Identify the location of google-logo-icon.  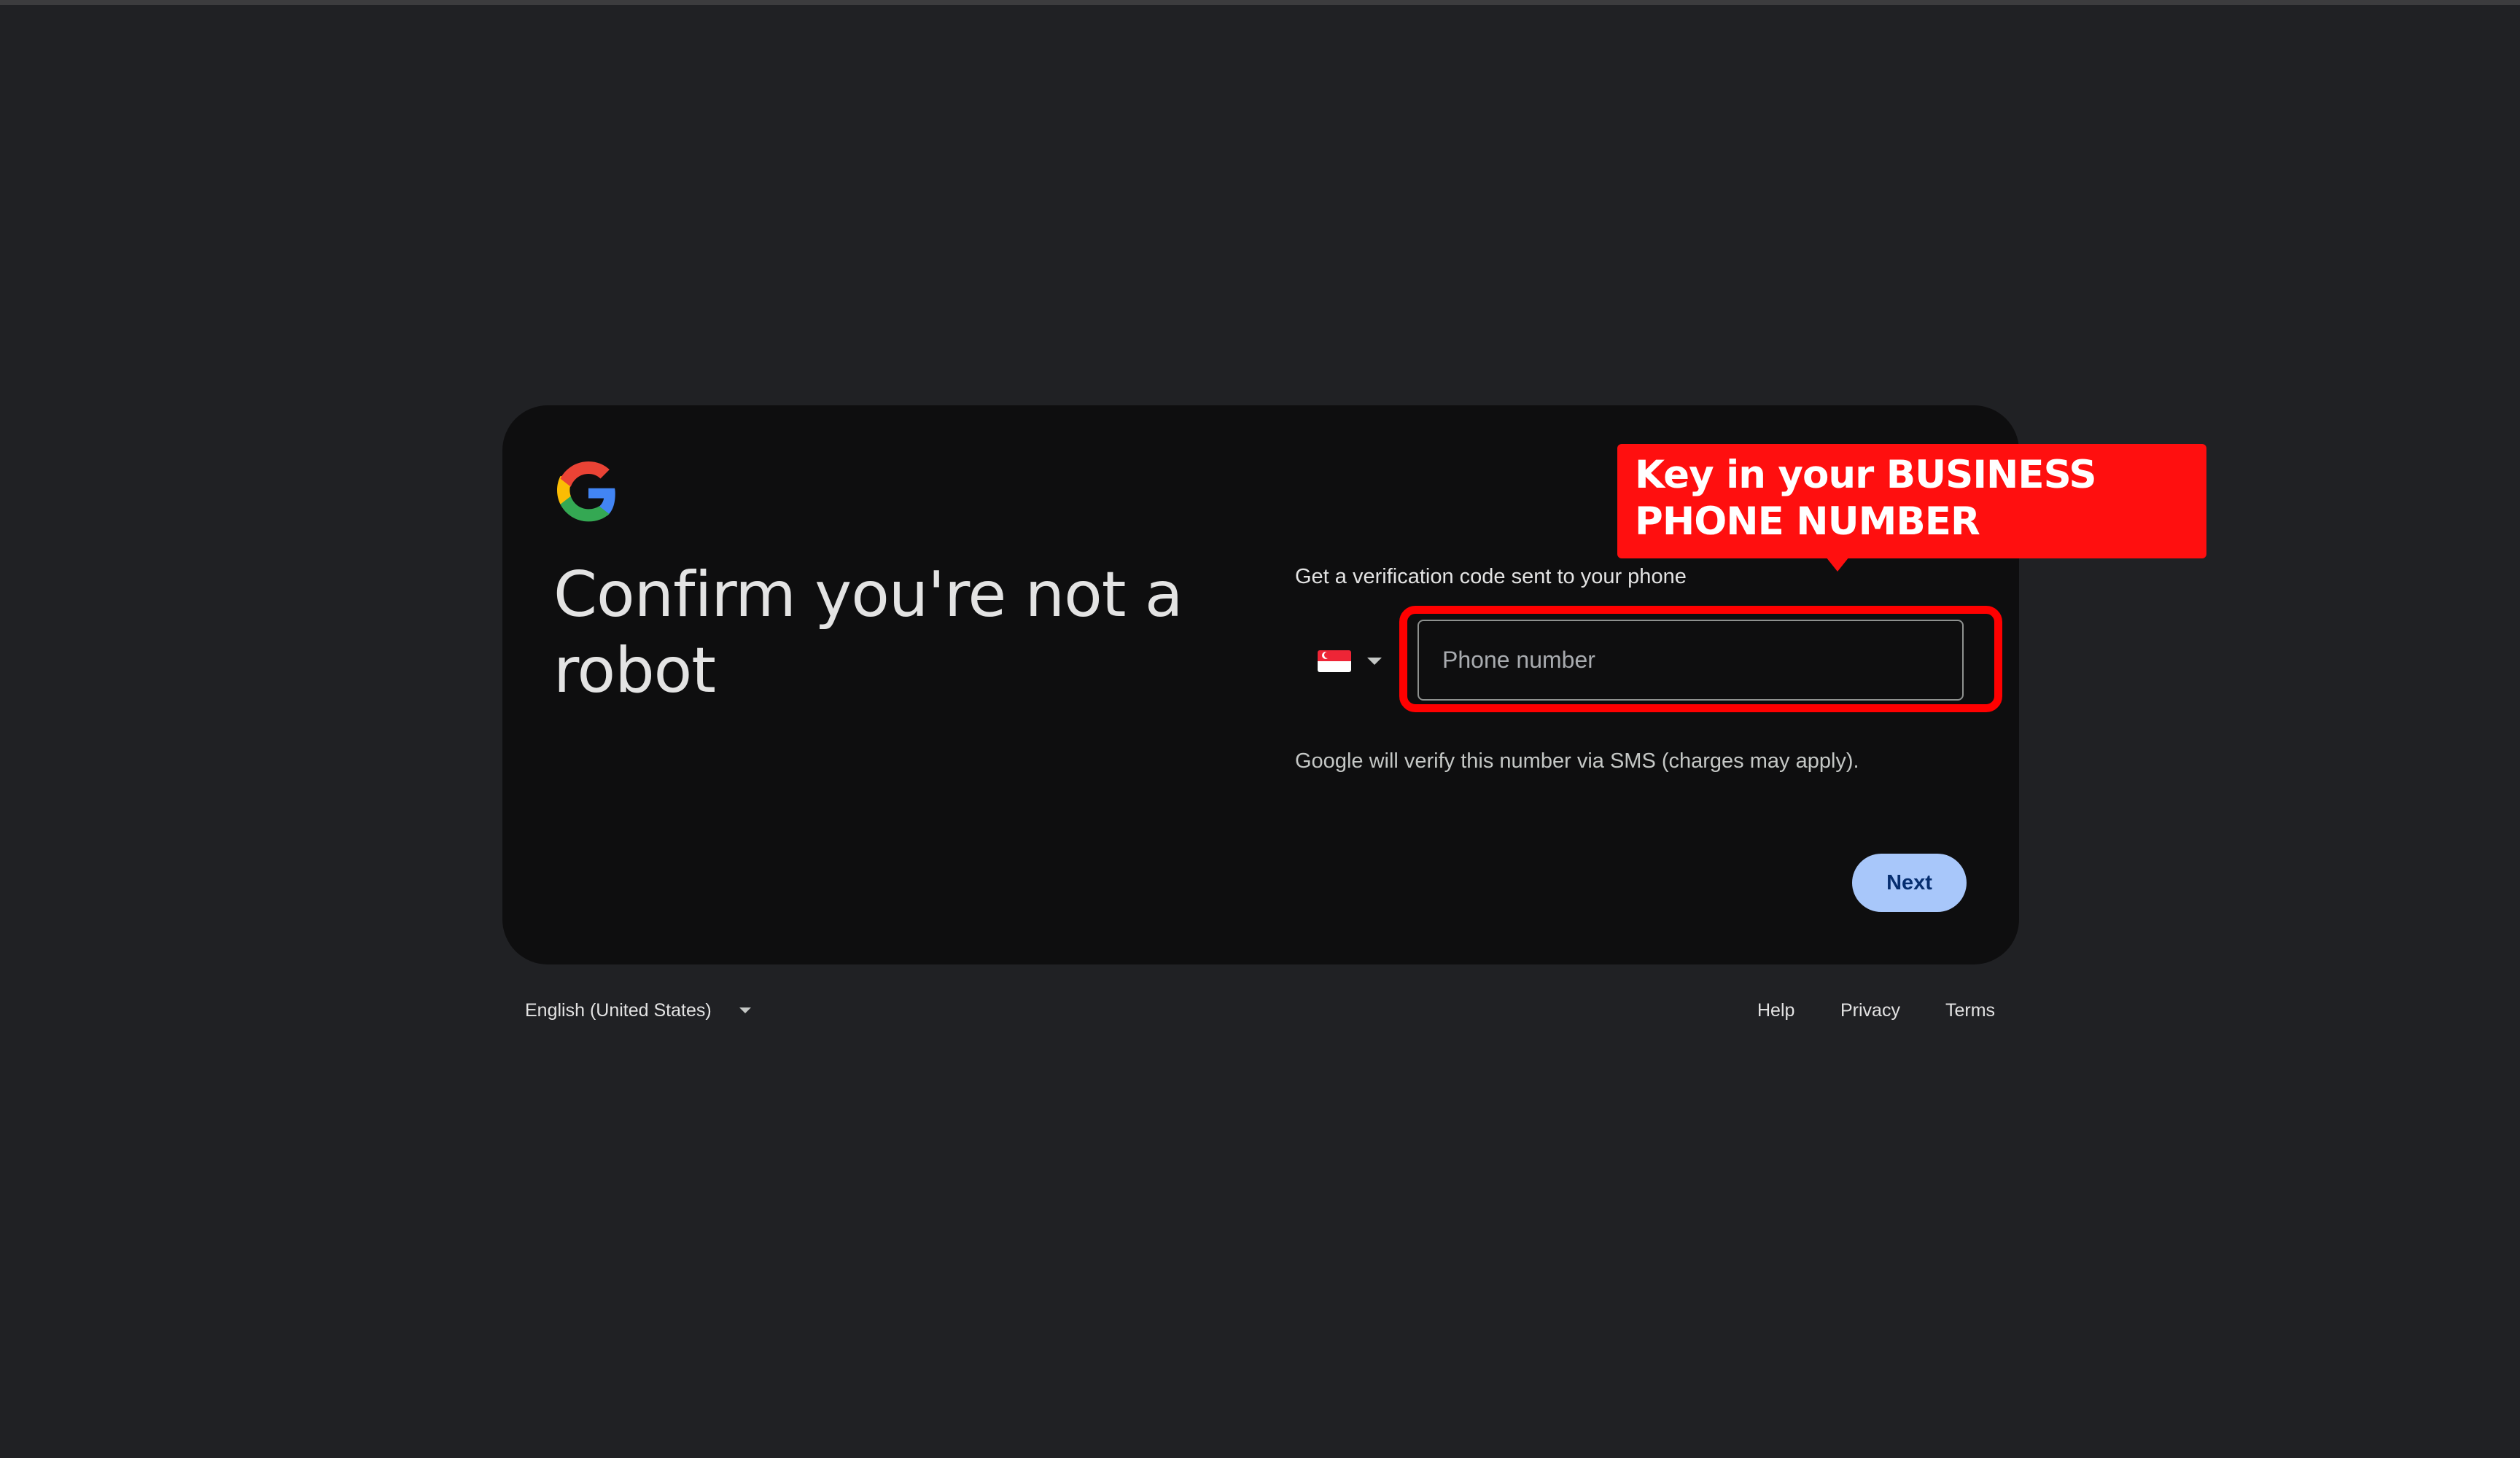
(586, 492).